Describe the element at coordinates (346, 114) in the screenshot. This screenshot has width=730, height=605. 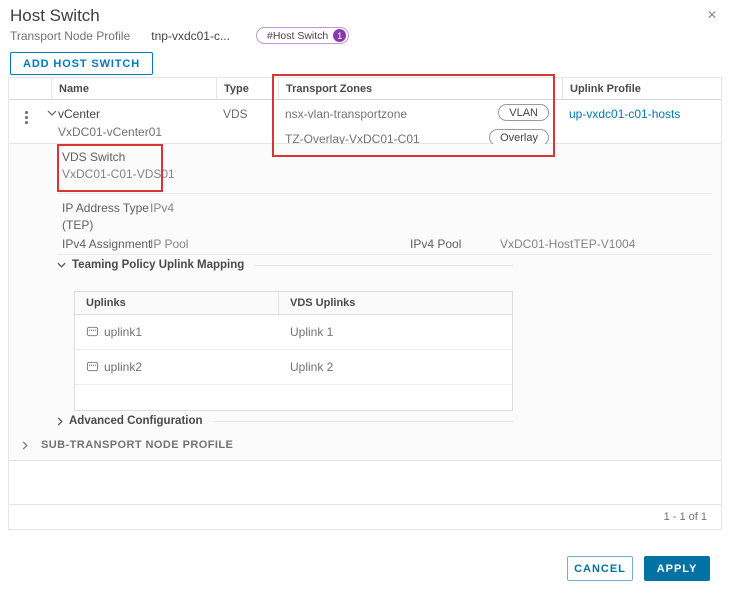
I see `transport-zone-name: nsx-vlan-transportzone` at that location.